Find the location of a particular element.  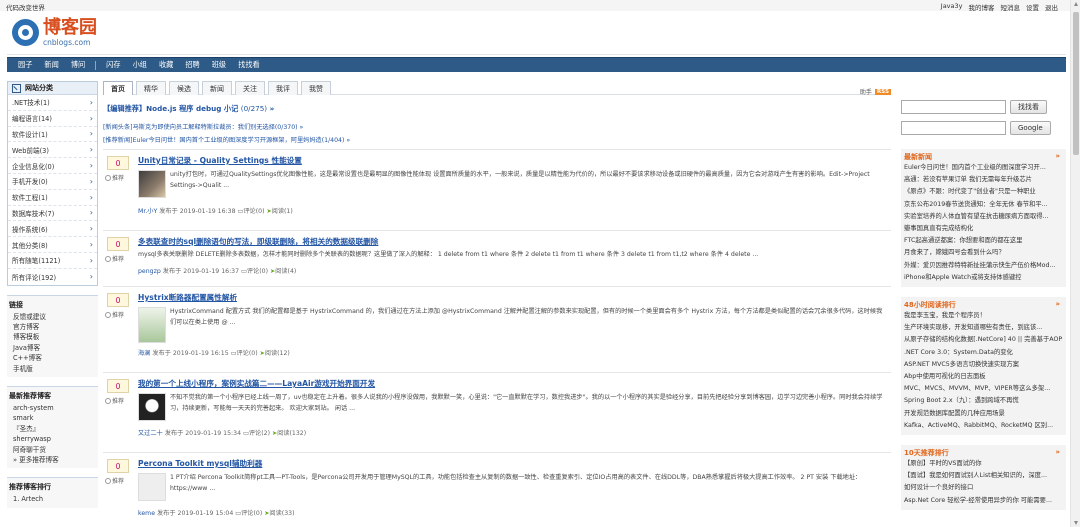

recommend-rank-more: » is located at coordinates (1057, 453).